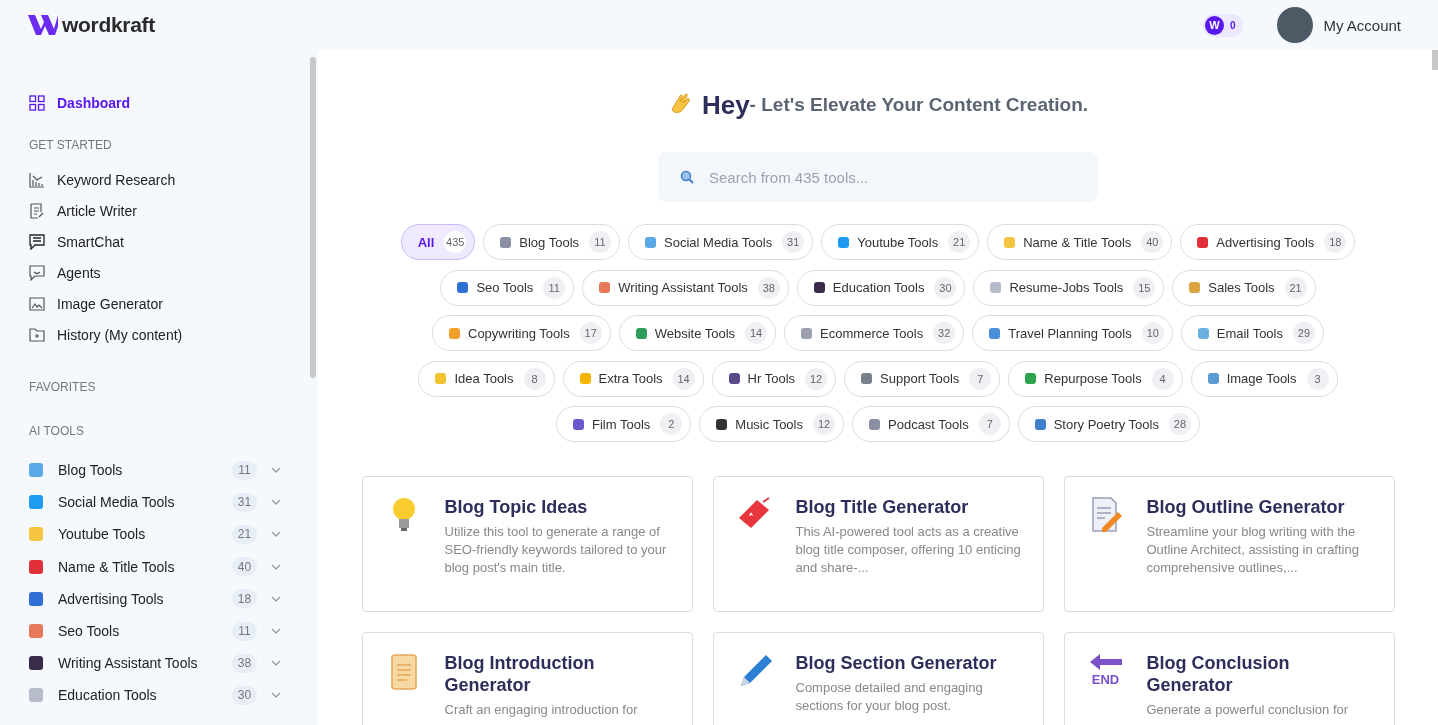 The height and width of the screenshot is (725, 1438). What do you see at coordinates (173, 241) in the screenshot?
I see `sidebar-item: SmartChat` at bounding box center [173, 241].